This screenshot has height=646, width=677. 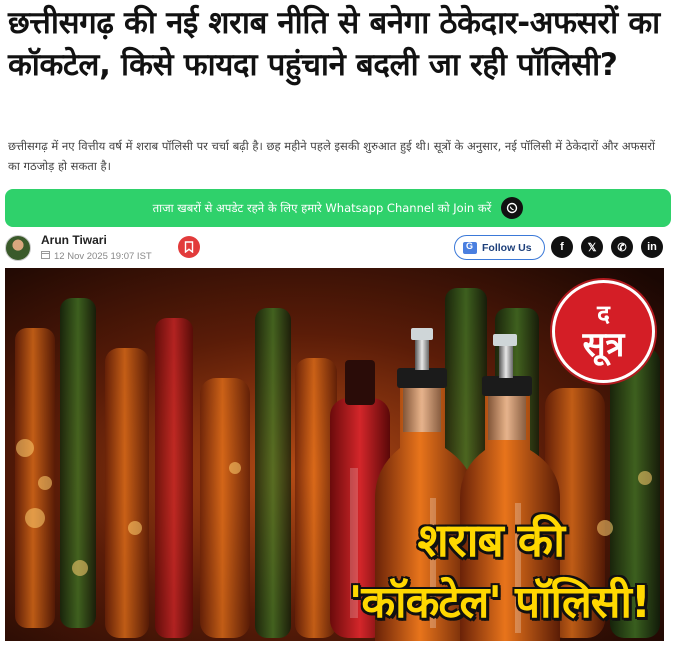 I want to click on follow-us-label: Follow Us, so click(x=507, y=247).